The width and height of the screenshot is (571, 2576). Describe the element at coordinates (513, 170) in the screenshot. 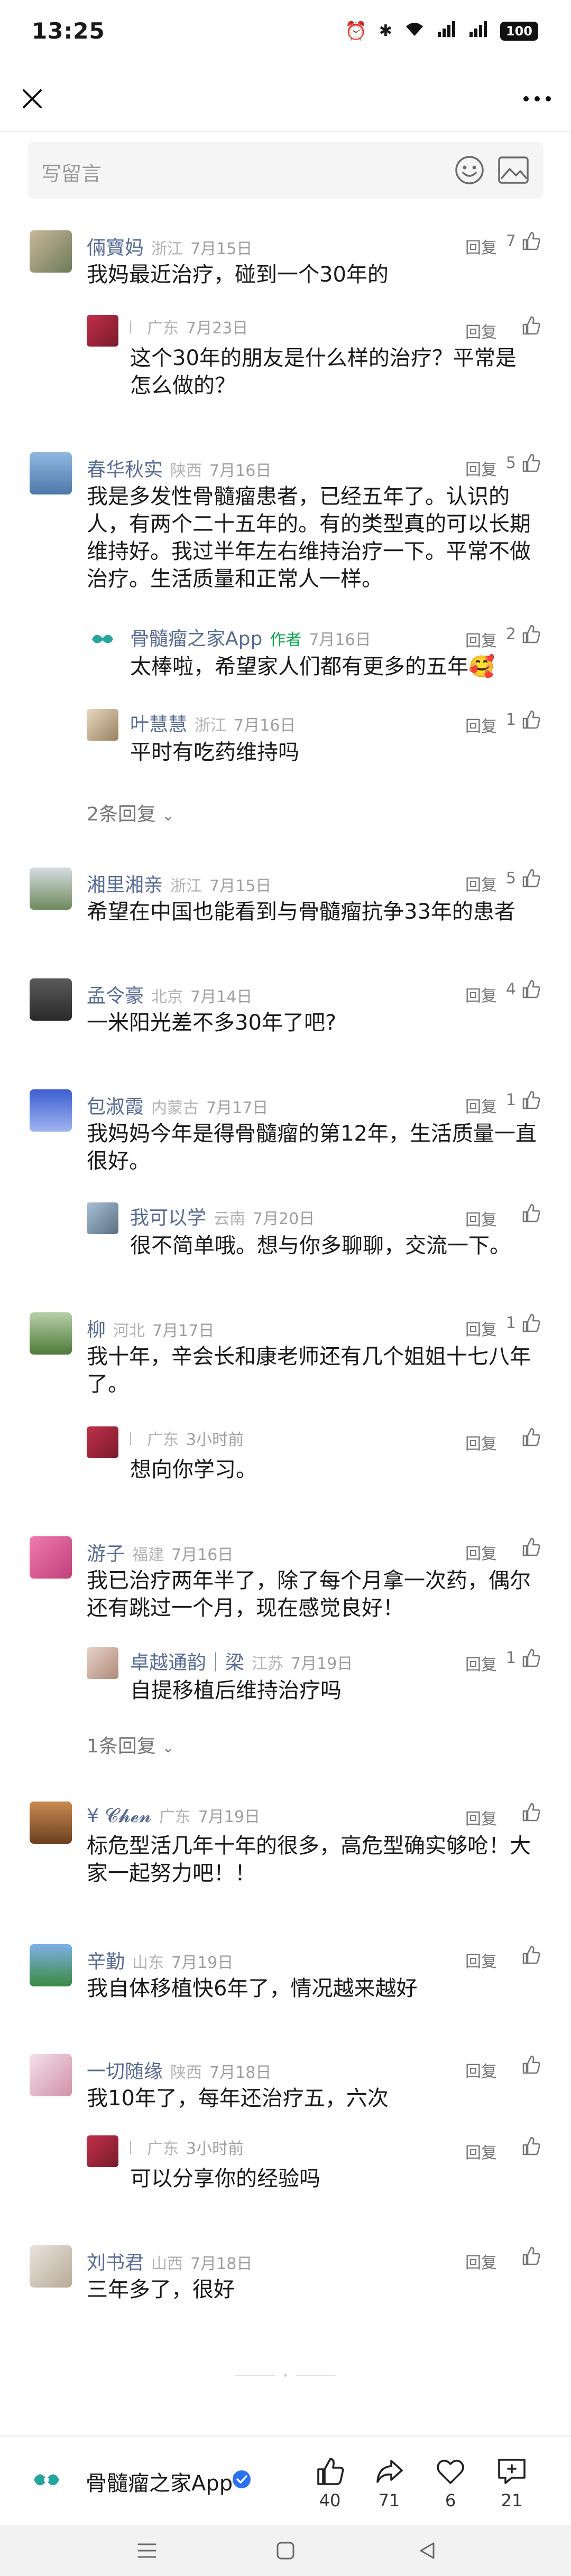

I see `image-icon` at that location.